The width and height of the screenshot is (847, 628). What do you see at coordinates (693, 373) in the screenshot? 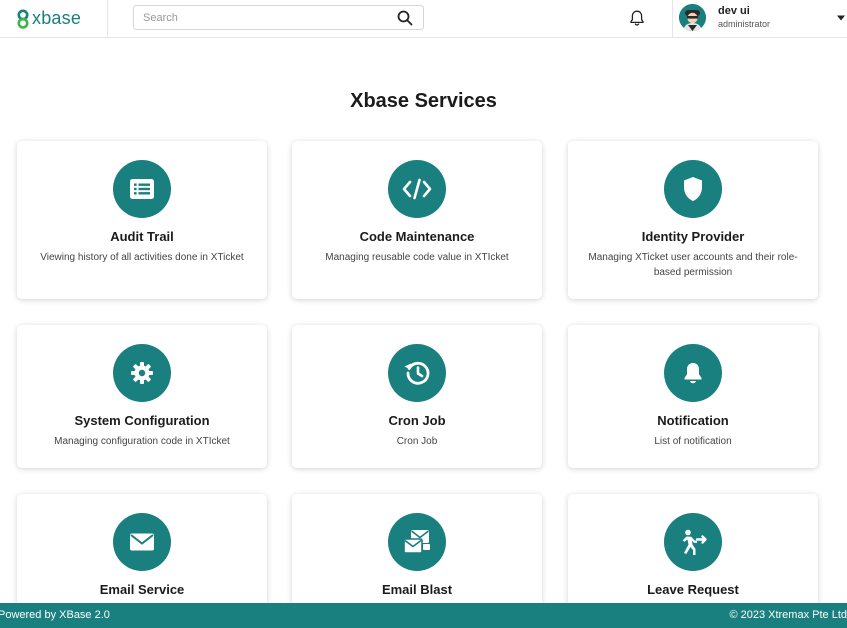
I see `bell-icon` at bounding box center [693, 373].